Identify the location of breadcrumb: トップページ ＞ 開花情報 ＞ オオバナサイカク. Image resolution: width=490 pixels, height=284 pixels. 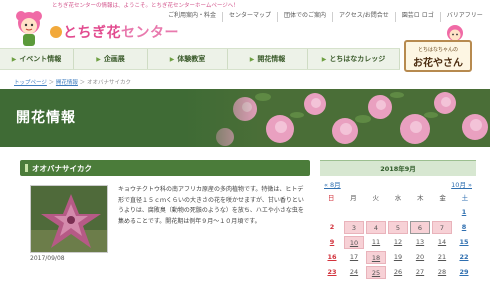
(72, 82).